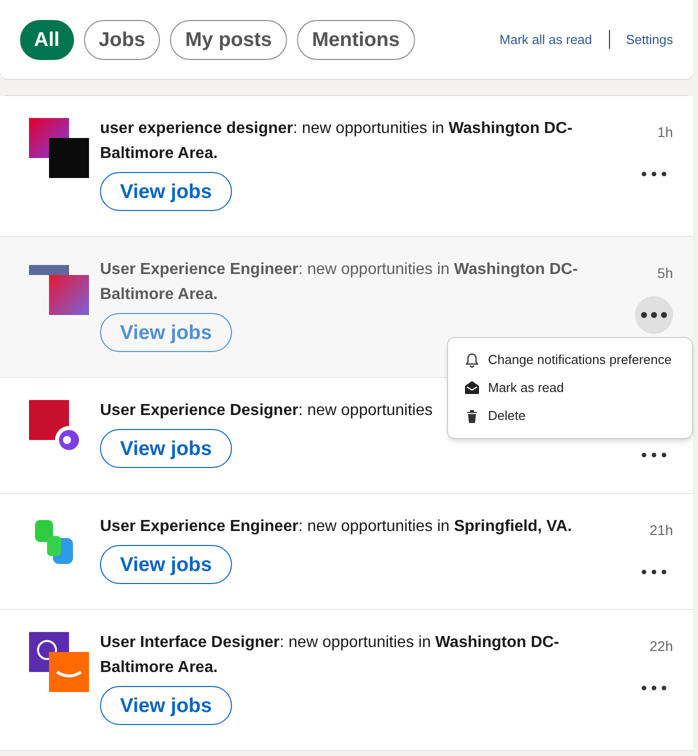  I want to click on notification-text: User Experience Engineer: new opportunities in Washington DC-Baltimore Area., so click(339, 282).